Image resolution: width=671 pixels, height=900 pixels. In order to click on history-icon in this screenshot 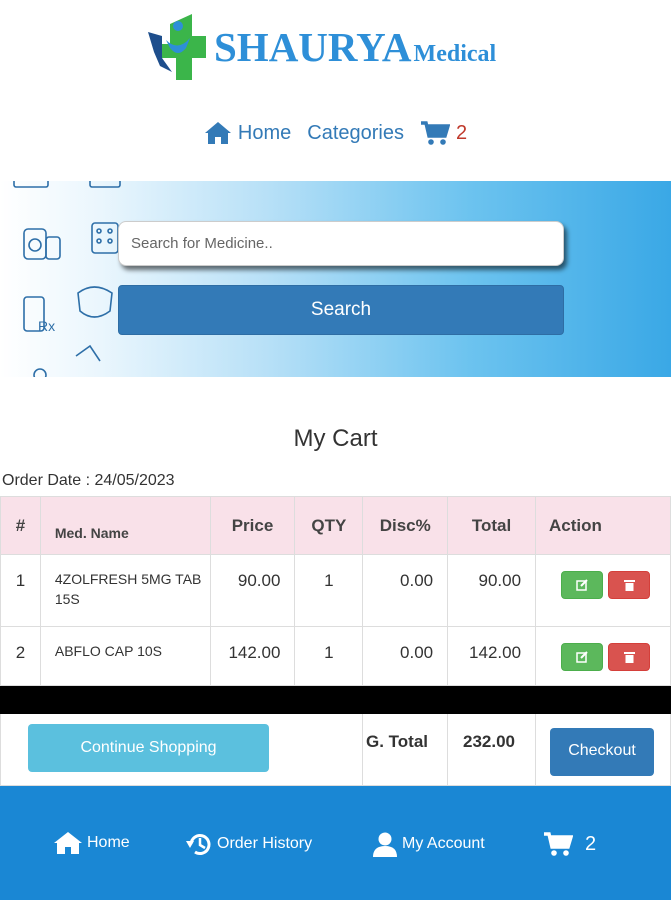, I will do `click(198, 844)`.